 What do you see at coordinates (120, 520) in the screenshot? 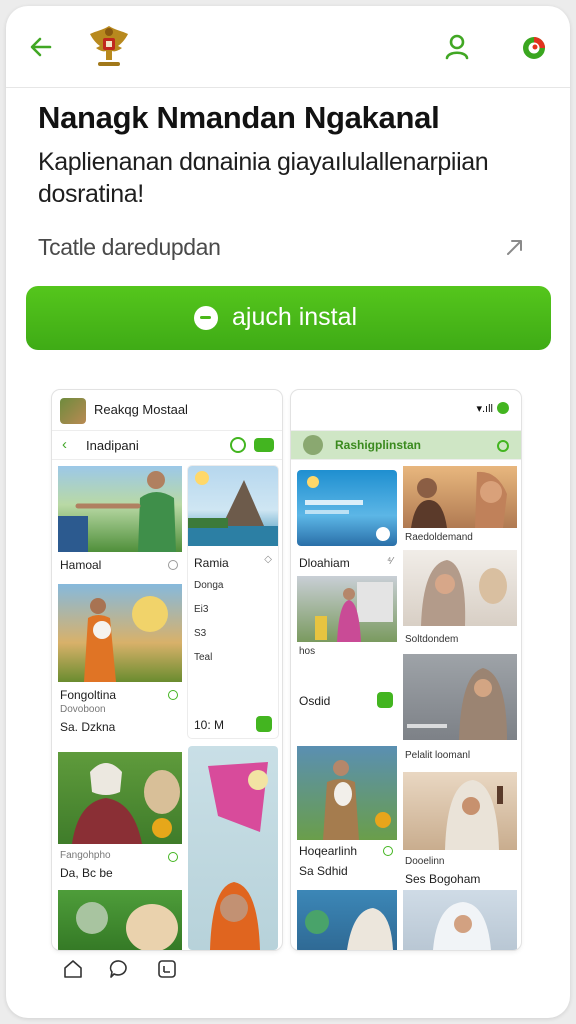
I see `list-item: Hamoal` at bounding box center [120, 520].